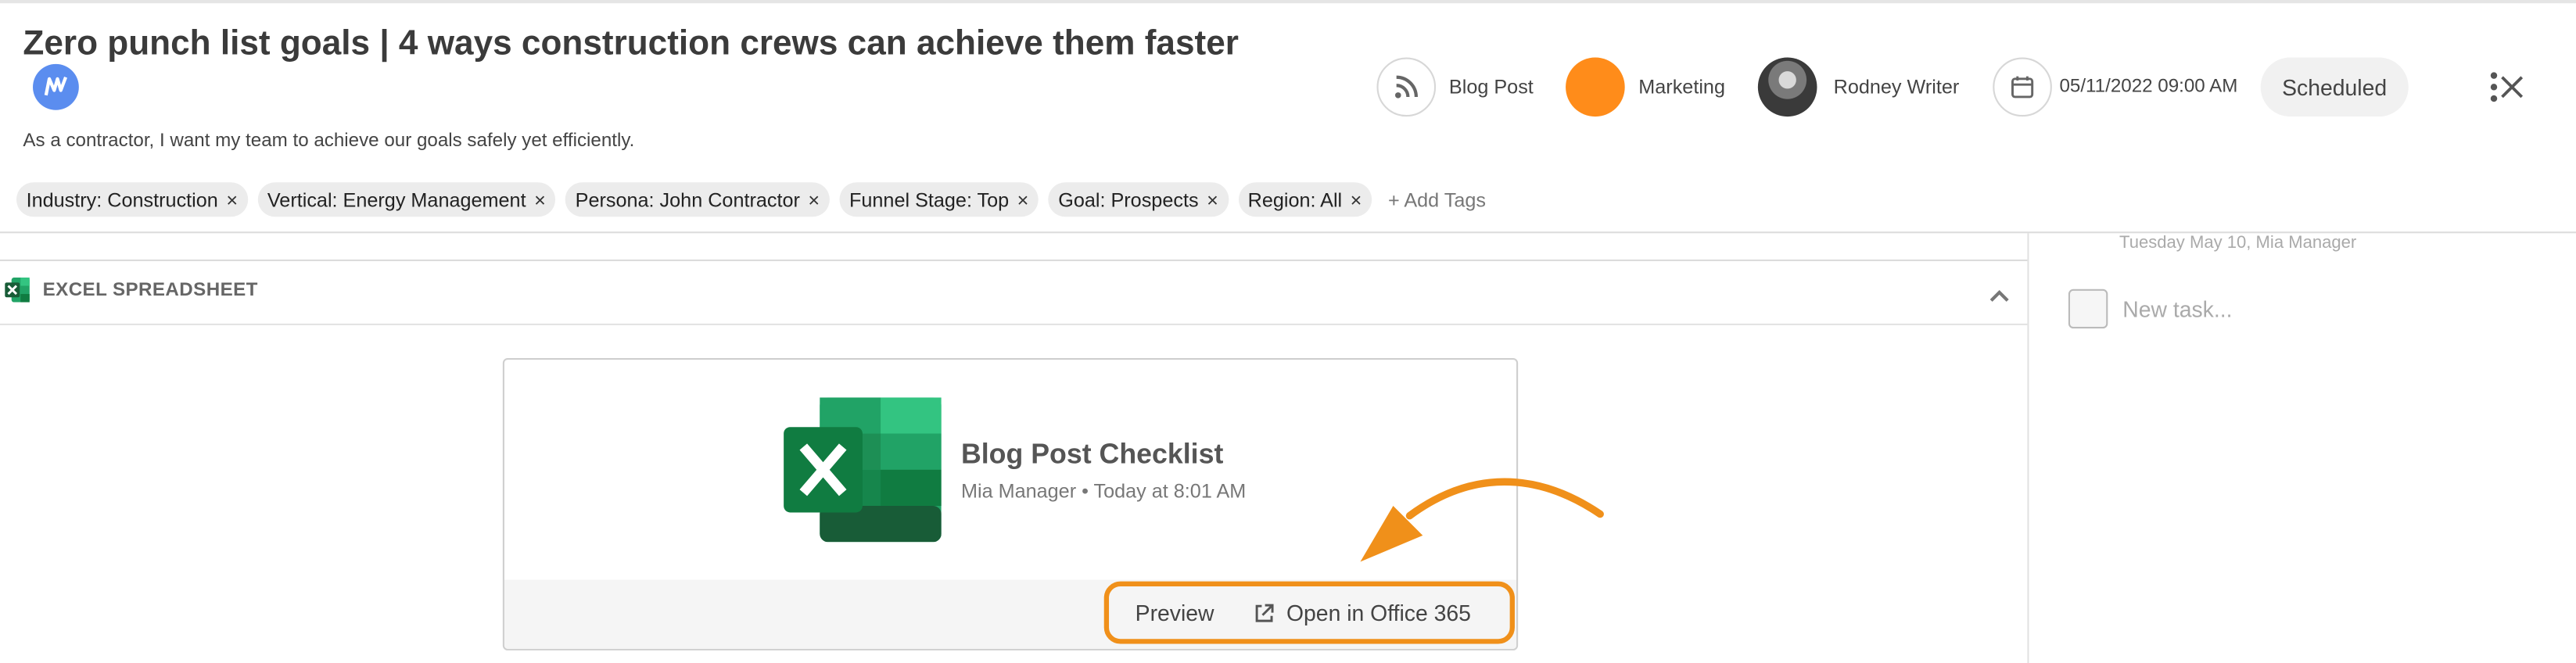 Image resolution: width=2576 pixels, height=663 pixels. I want to click on calendar-icon, so click(2021, 87).